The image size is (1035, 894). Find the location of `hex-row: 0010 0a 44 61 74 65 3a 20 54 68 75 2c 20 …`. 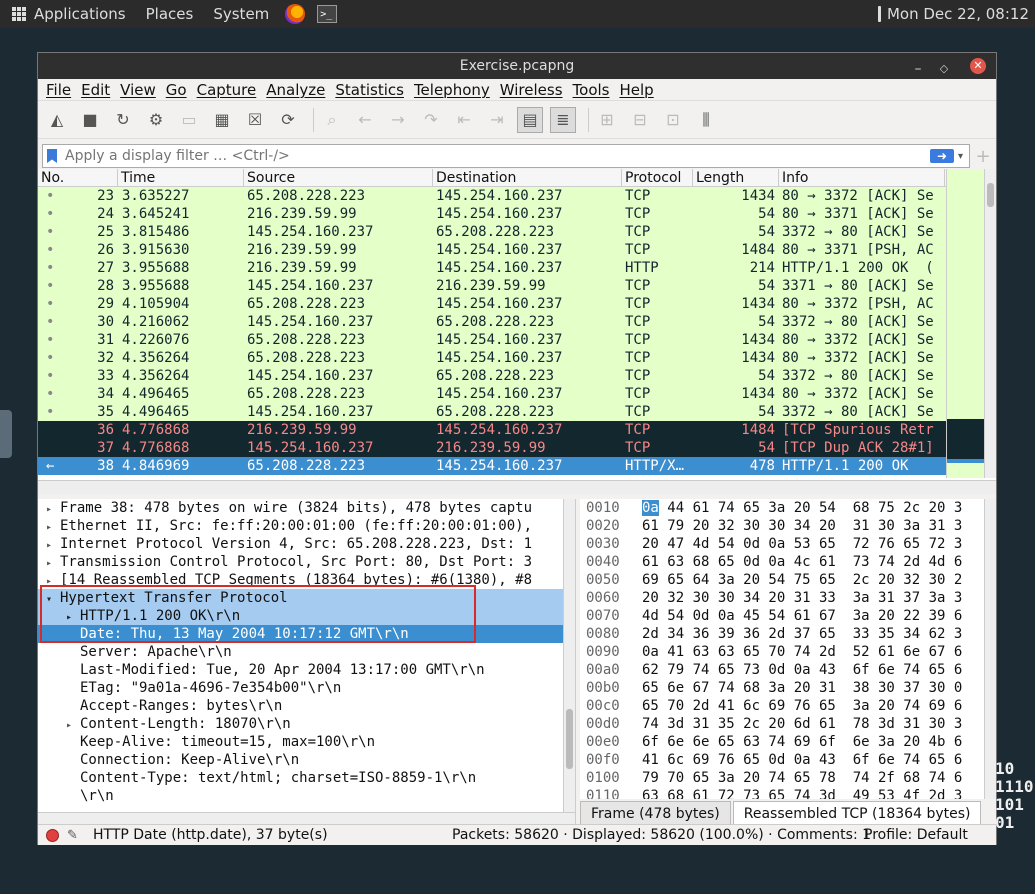

hex-row: 0010 0a 44 61 74 65 3a 20 54 68 75 2c 20 … is located at coordinates (788, 508).